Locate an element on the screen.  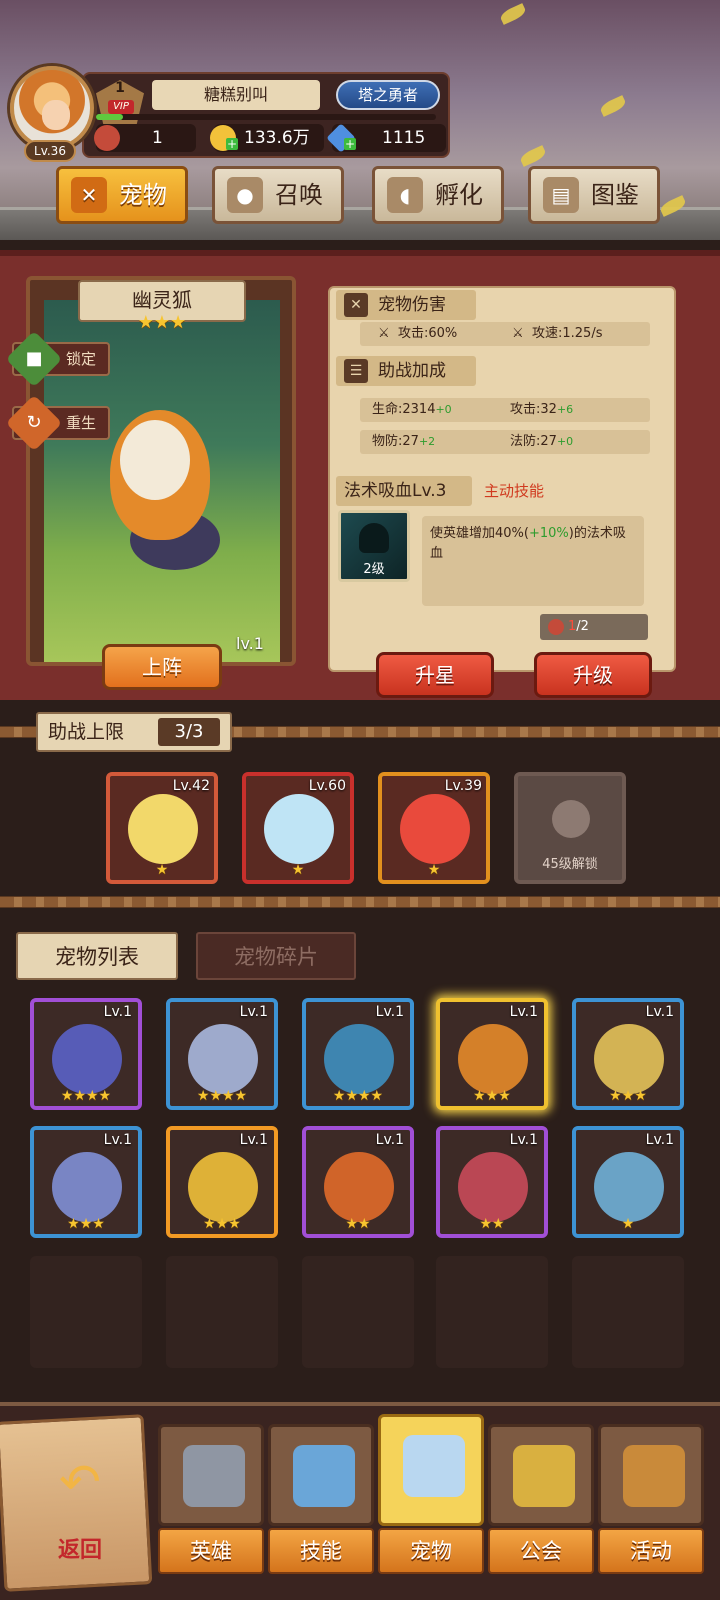
claw-icon is located at coordinates (374, 538).